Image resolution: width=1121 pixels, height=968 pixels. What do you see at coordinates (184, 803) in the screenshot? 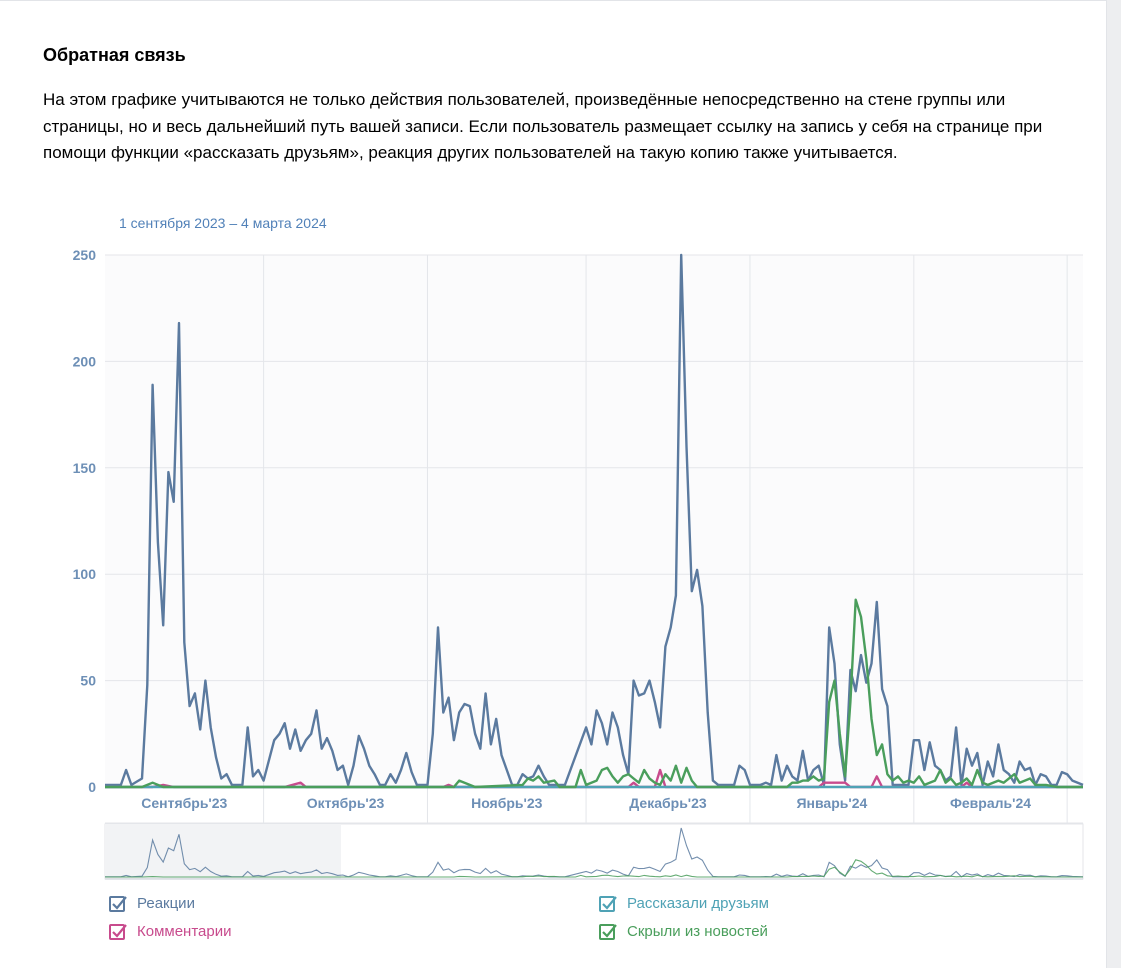
I see `x-tick-label: Сентябрь'23` at bounding box center [184, 803].